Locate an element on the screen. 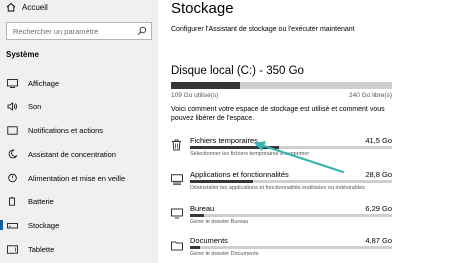 This screenshot has height=263, width=476. disk-title: Disque local (C:) - 350 Go is located at coordinates (237, 71).